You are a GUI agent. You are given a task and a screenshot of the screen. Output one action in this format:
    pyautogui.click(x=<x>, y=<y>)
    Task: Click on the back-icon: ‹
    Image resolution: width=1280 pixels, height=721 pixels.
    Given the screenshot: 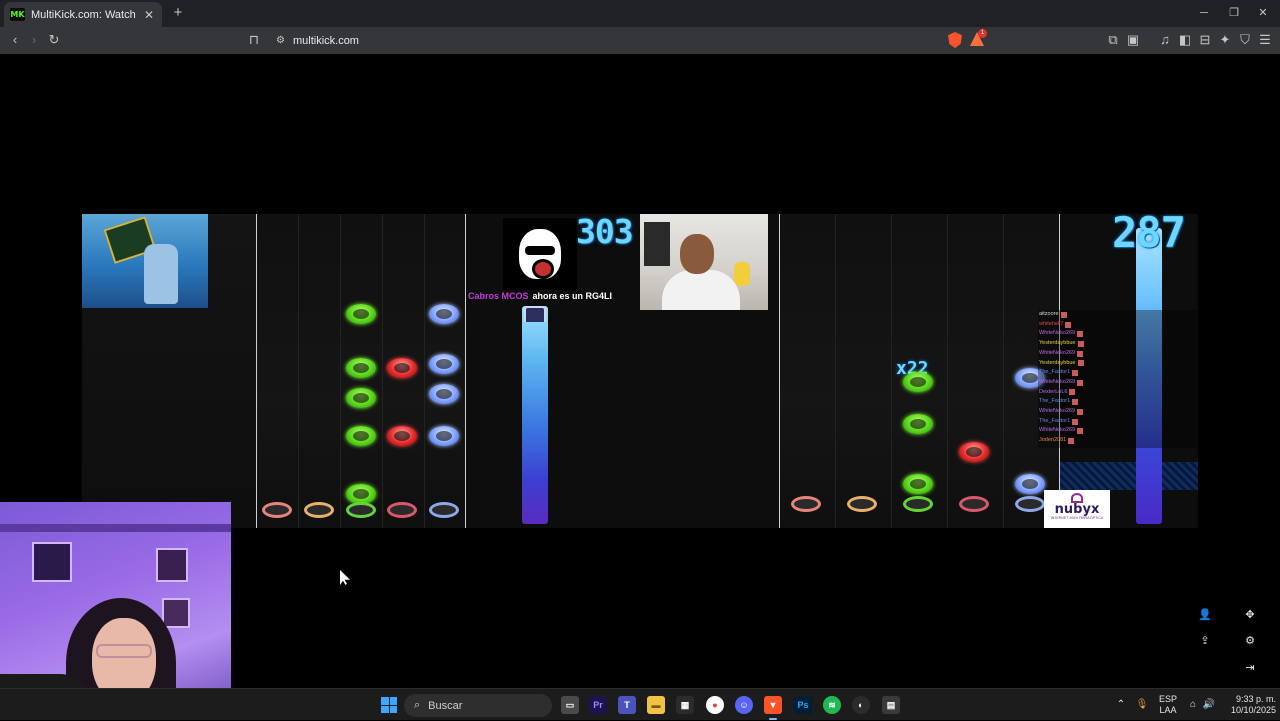 What is the action you would take?
    pyautogui.click(x=15, y=40)
    